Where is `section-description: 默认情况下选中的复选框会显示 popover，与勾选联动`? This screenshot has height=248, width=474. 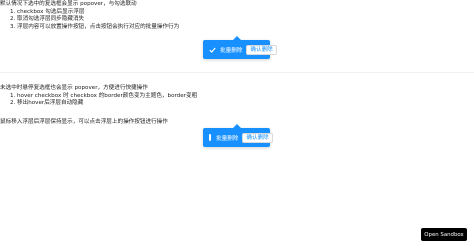
section-description: 默认情况下选中的复选框会显示 popover，与勾选联动 is located at coordinates (68, 4).